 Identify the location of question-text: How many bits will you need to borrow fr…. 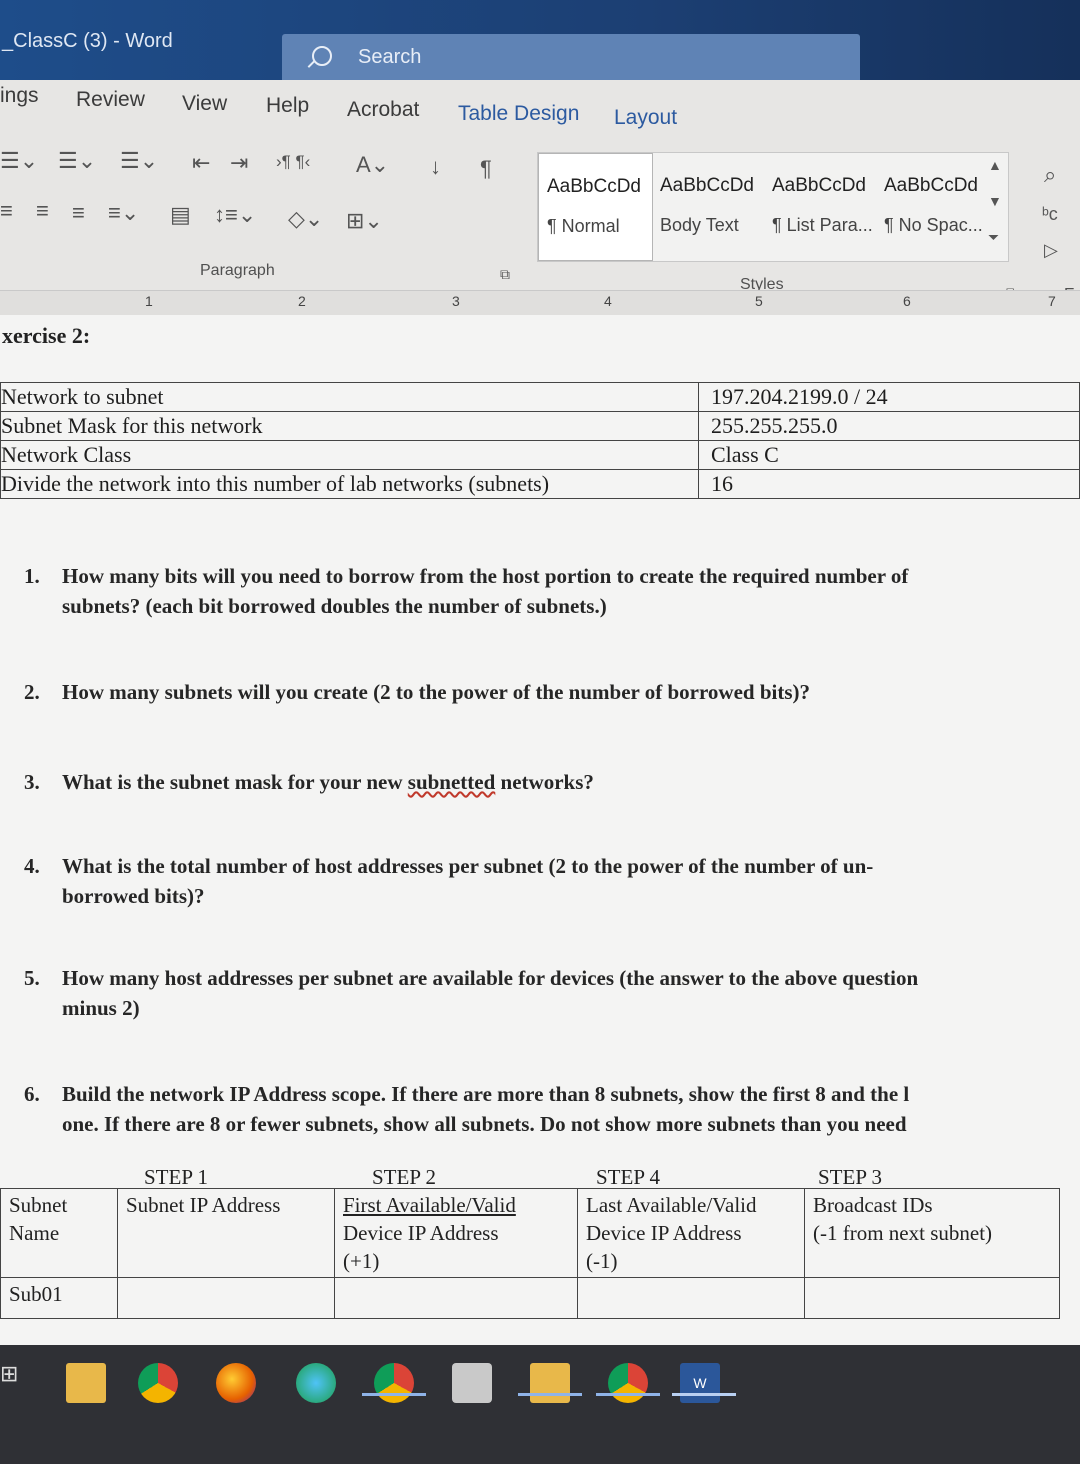
(485, 576).